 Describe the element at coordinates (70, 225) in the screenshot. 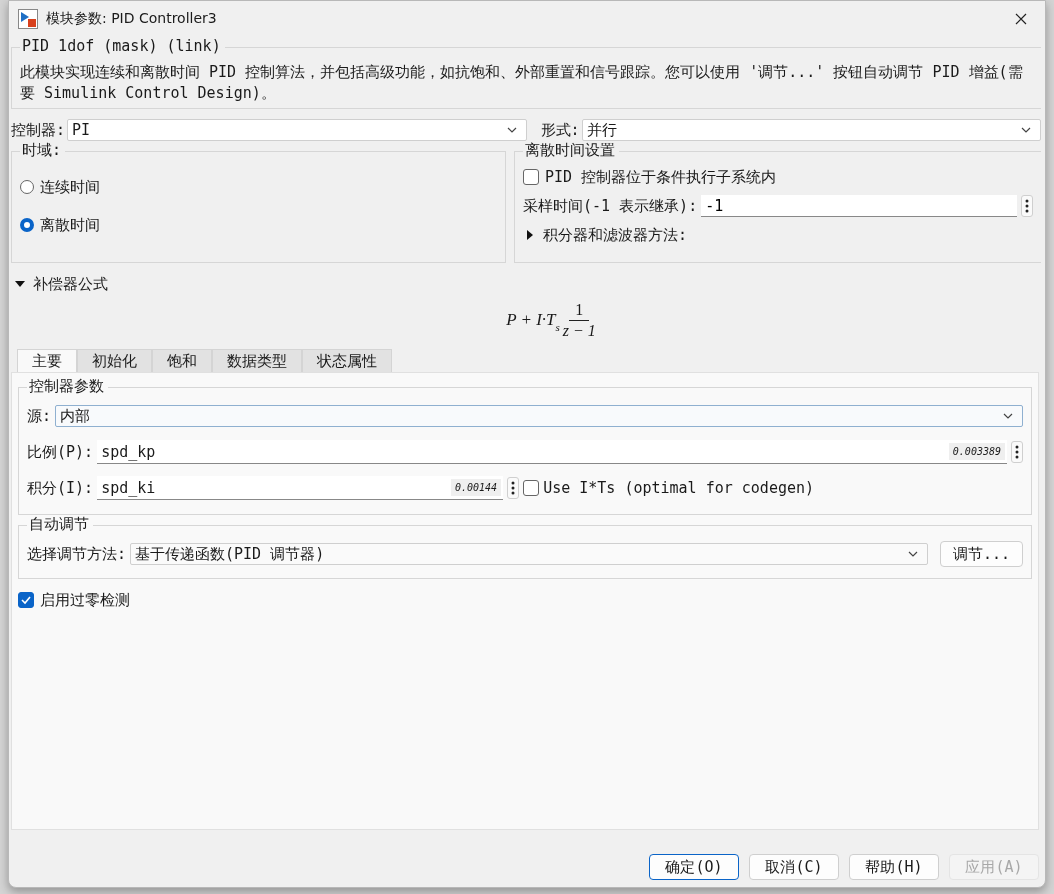

I see `option-label: 离散时间` at that location.